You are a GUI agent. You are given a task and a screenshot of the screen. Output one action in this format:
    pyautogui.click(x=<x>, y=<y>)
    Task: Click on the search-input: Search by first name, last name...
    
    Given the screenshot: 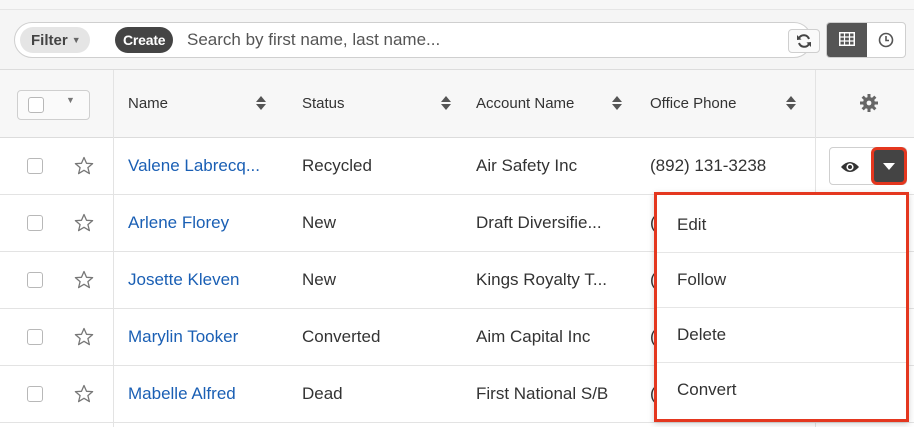 What is the action you would take?
    pyautogui.click(x=313, y=40)
    